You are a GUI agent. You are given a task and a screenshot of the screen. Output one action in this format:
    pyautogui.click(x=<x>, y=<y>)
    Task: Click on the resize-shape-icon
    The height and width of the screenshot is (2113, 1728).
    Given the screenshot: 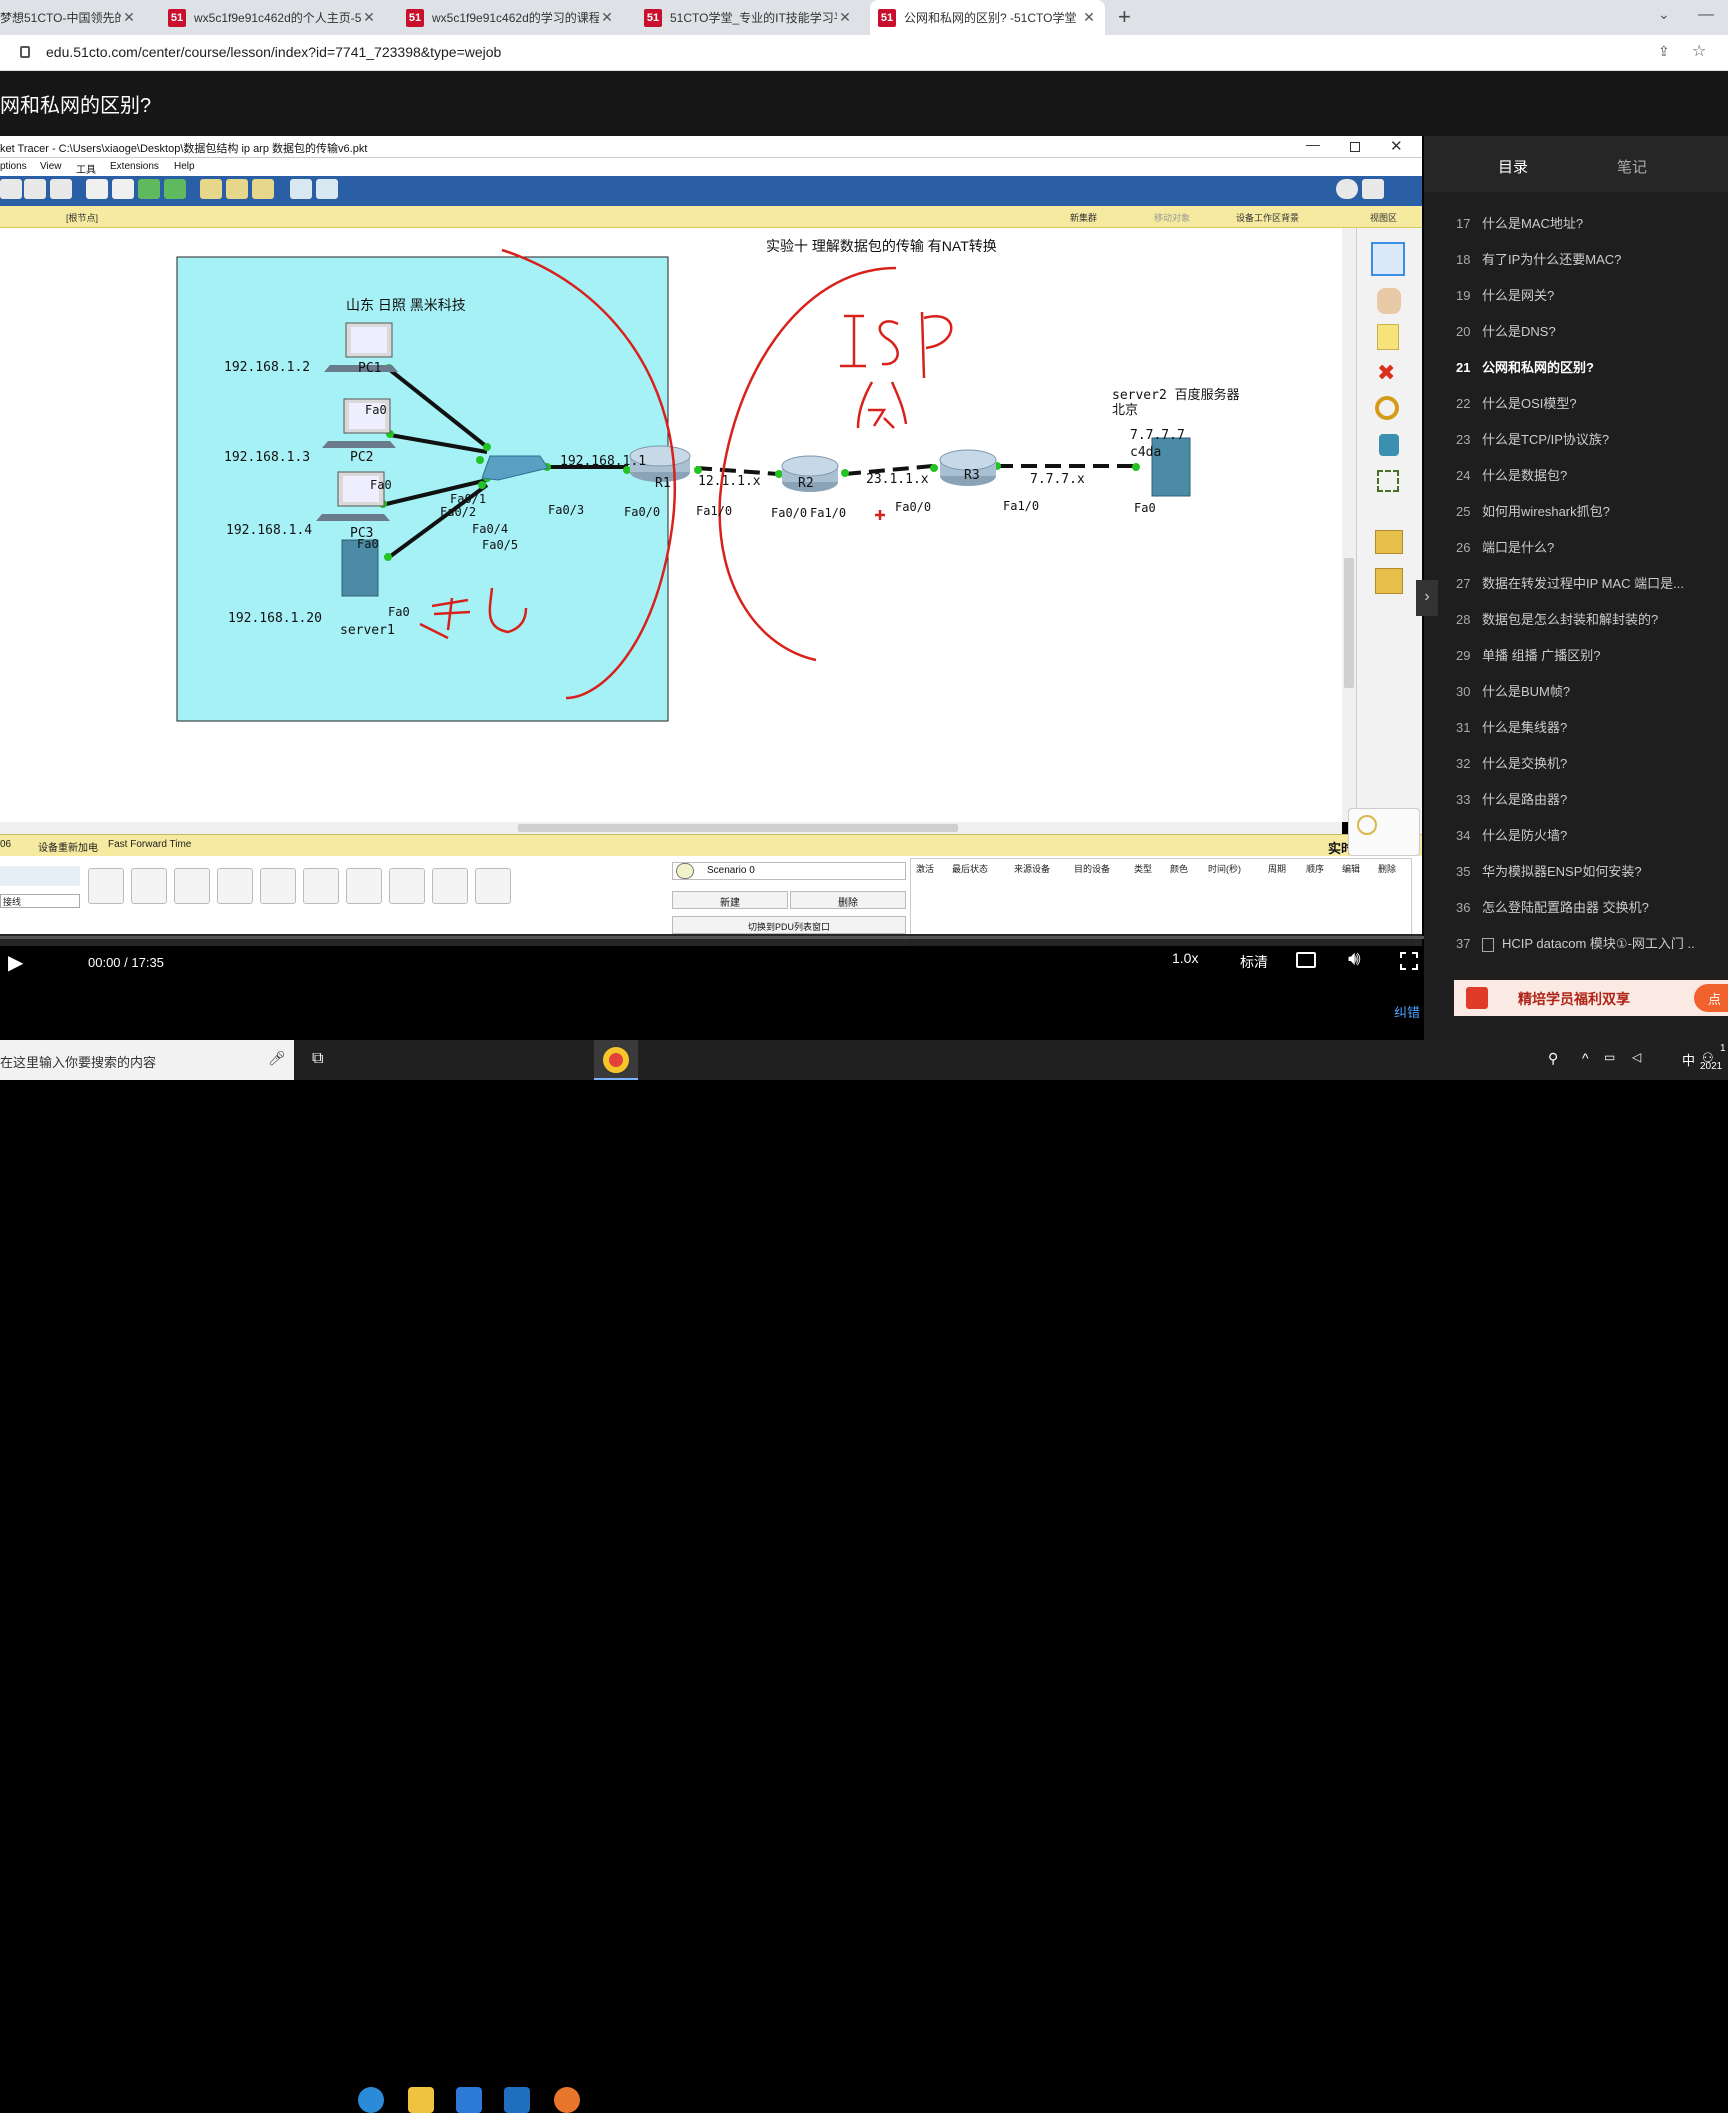 What is the action you would take?
    pyautogui.click(x=1388, y=481)
    